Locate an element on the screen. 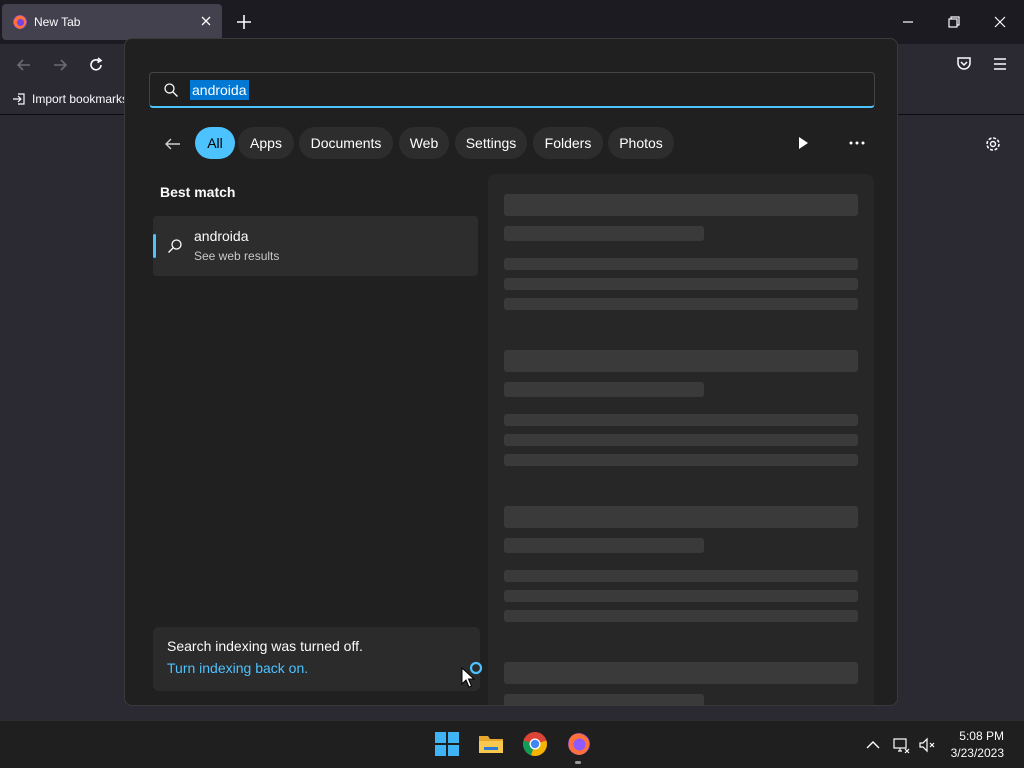  windows-start-icon is located at coordinates (447, 744).